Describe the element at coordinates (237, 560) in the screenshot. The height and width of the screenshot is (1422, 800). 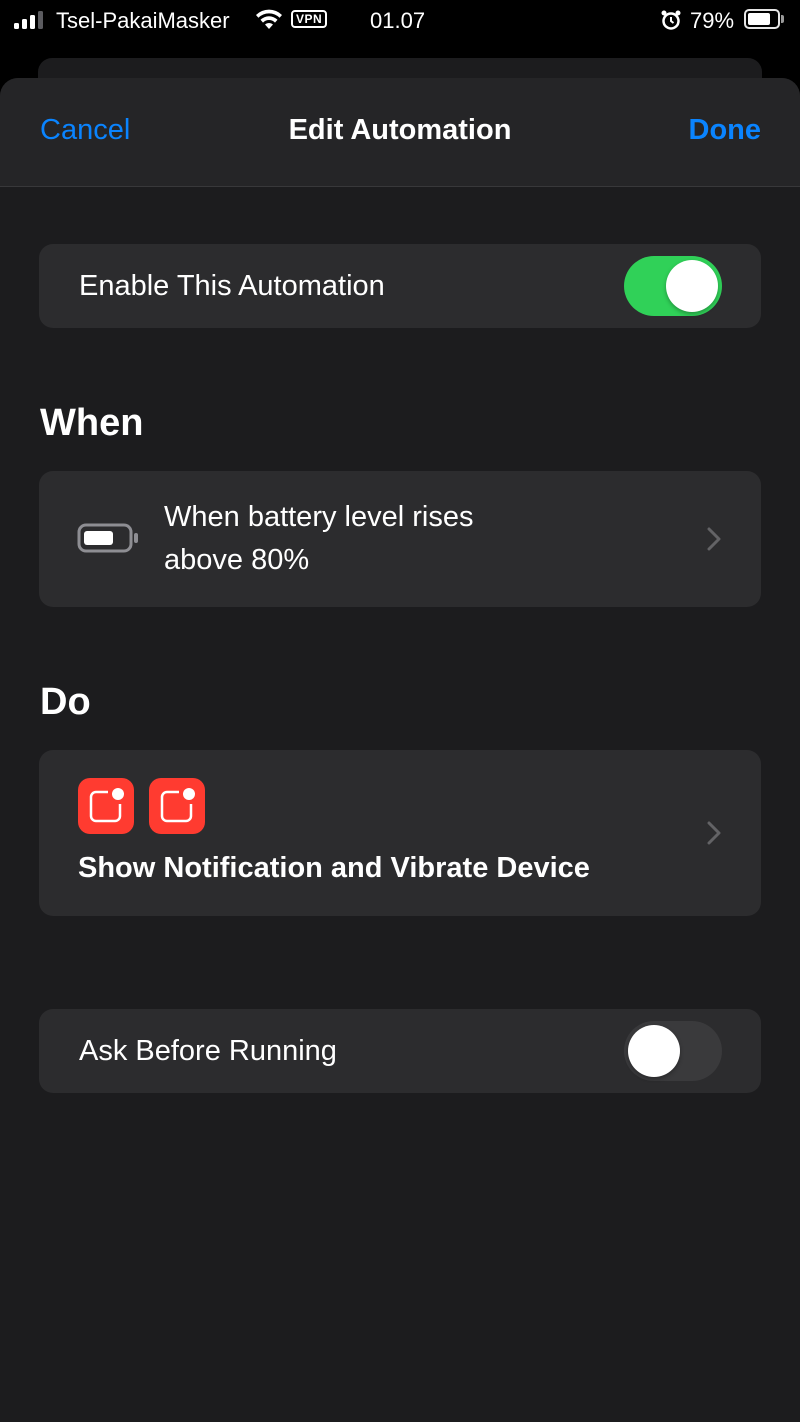
I see `trigger-text-line2: above 80%` at that location.